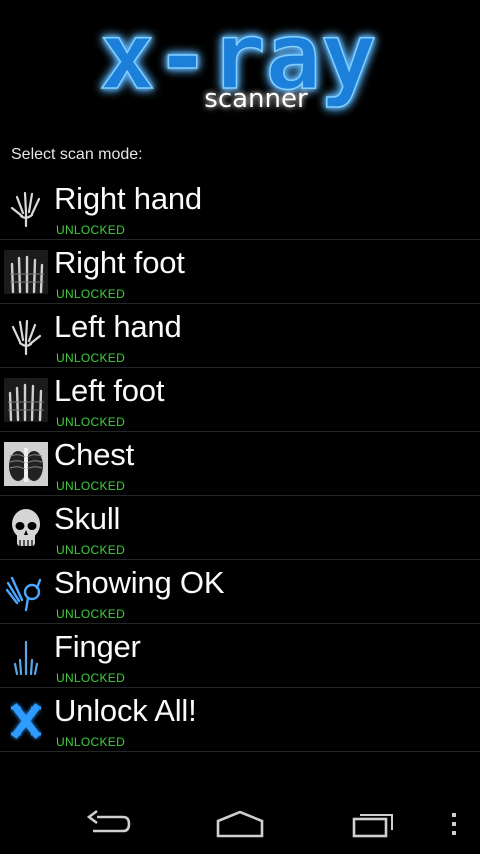  I want to click on x-logo-icon, so click(26, 720).